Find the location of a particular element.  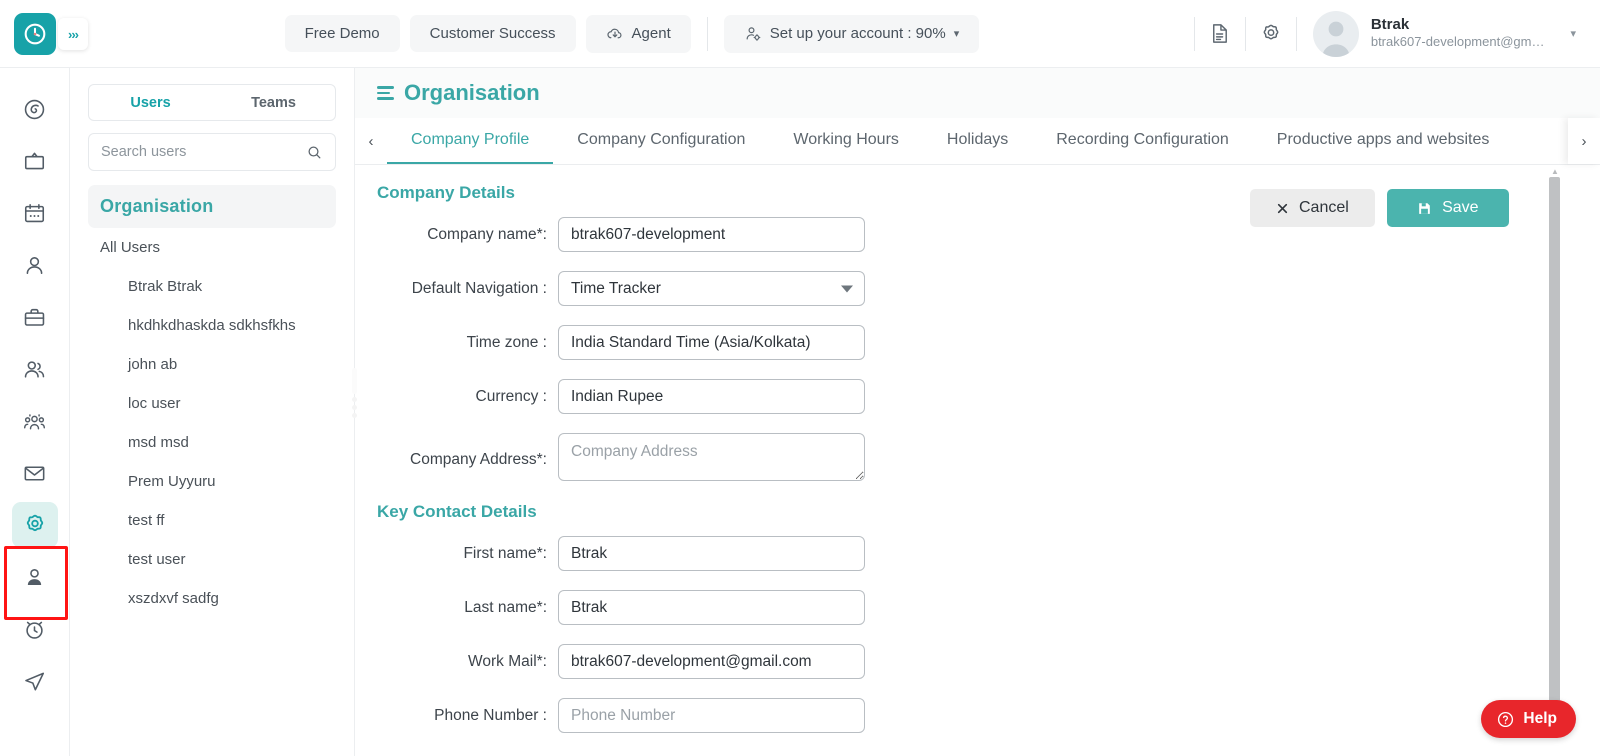

list-item: hkdhkdhaskda sdkhsfkhs is located at coordinates (212, 325).